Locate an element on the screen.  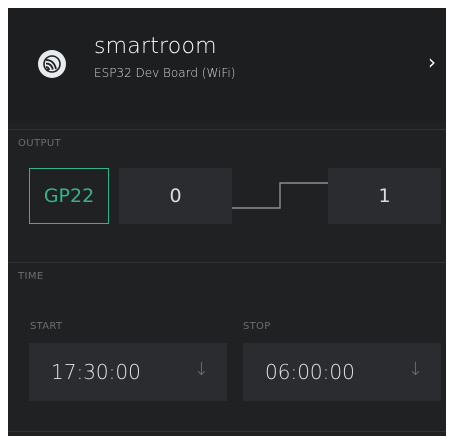
start-label: START is located at coordinates (46, 326).